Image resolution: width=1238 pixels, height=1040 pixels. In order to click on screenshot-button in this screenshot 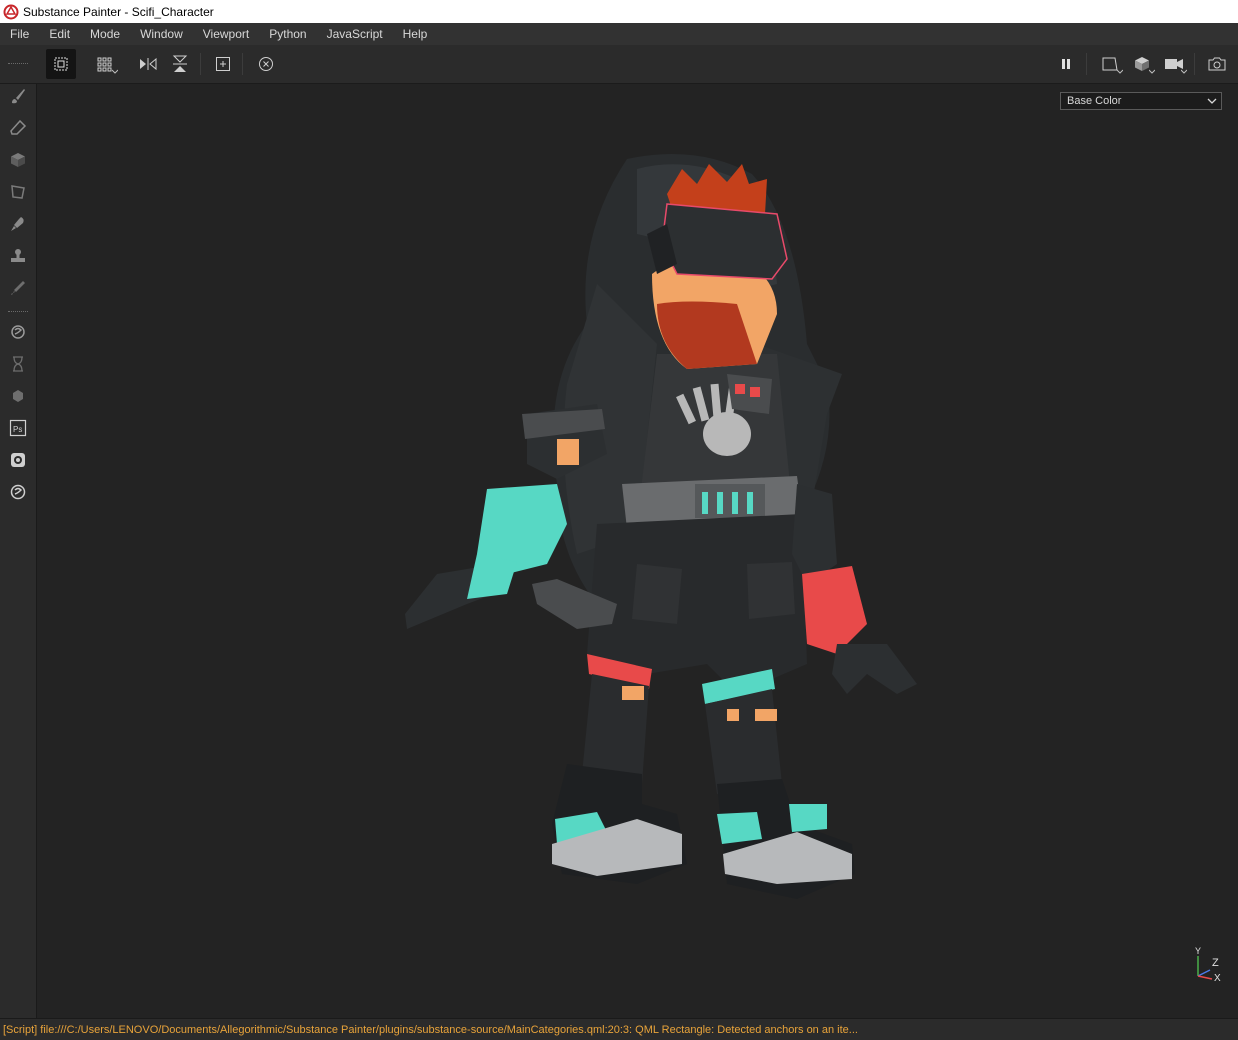, I will do `click(1217, 64)`.